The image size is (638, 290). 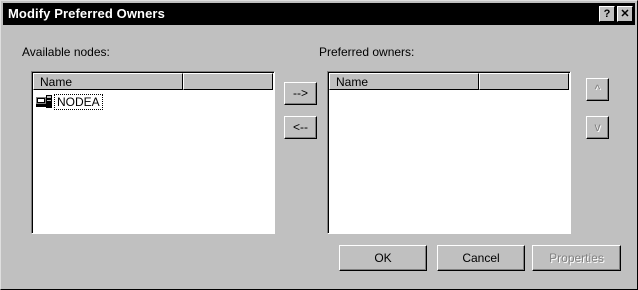 I want to click on node-name: NODEA, so click(x=78, y=102).